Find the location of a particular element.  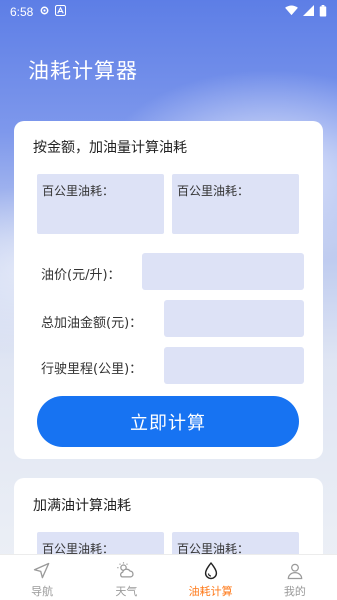

signal-icon is located at coordinates (308, 12).